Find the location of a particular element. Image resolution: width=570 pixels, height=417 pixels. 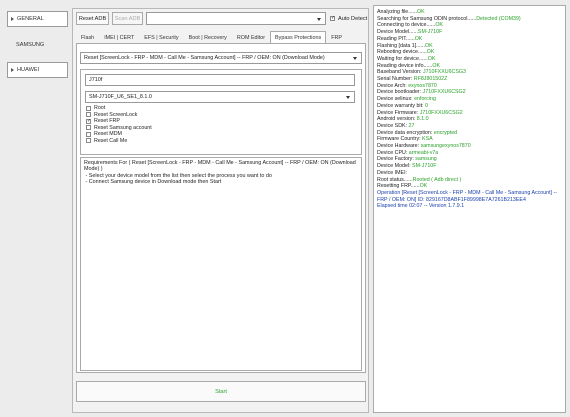

log-line: Reading PIT......OK is located at coordinates (469, 39).